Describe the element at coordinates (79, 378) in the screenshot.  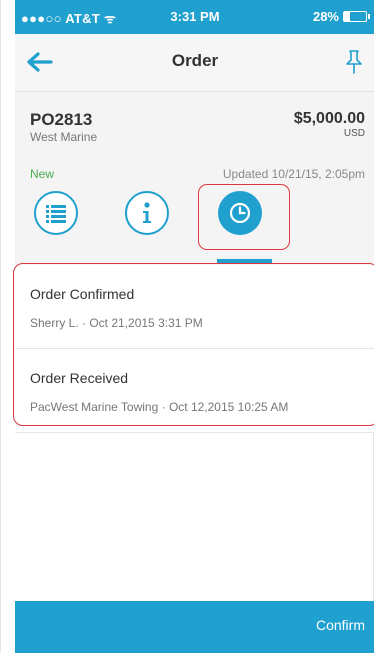
I see `event-title: Order Received` at that location.